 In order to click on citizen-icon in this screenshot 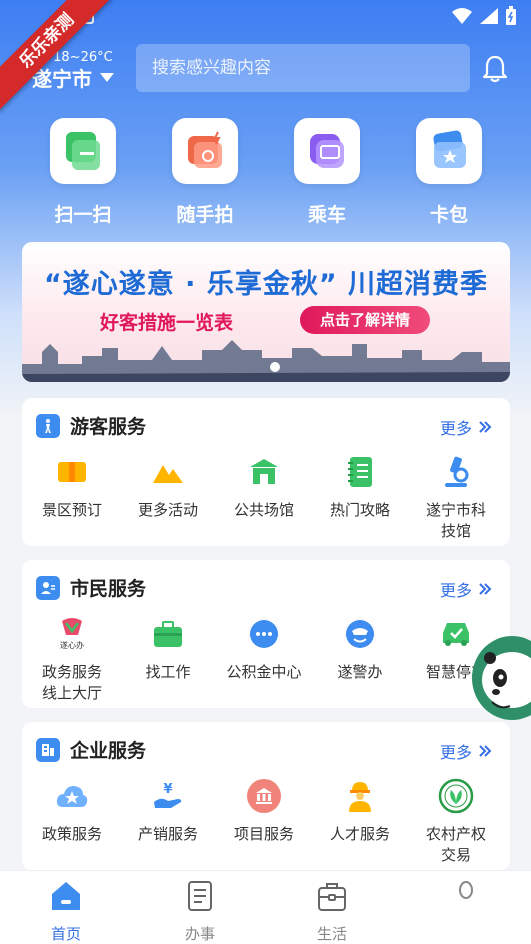, I will do `click(48, 587)`.